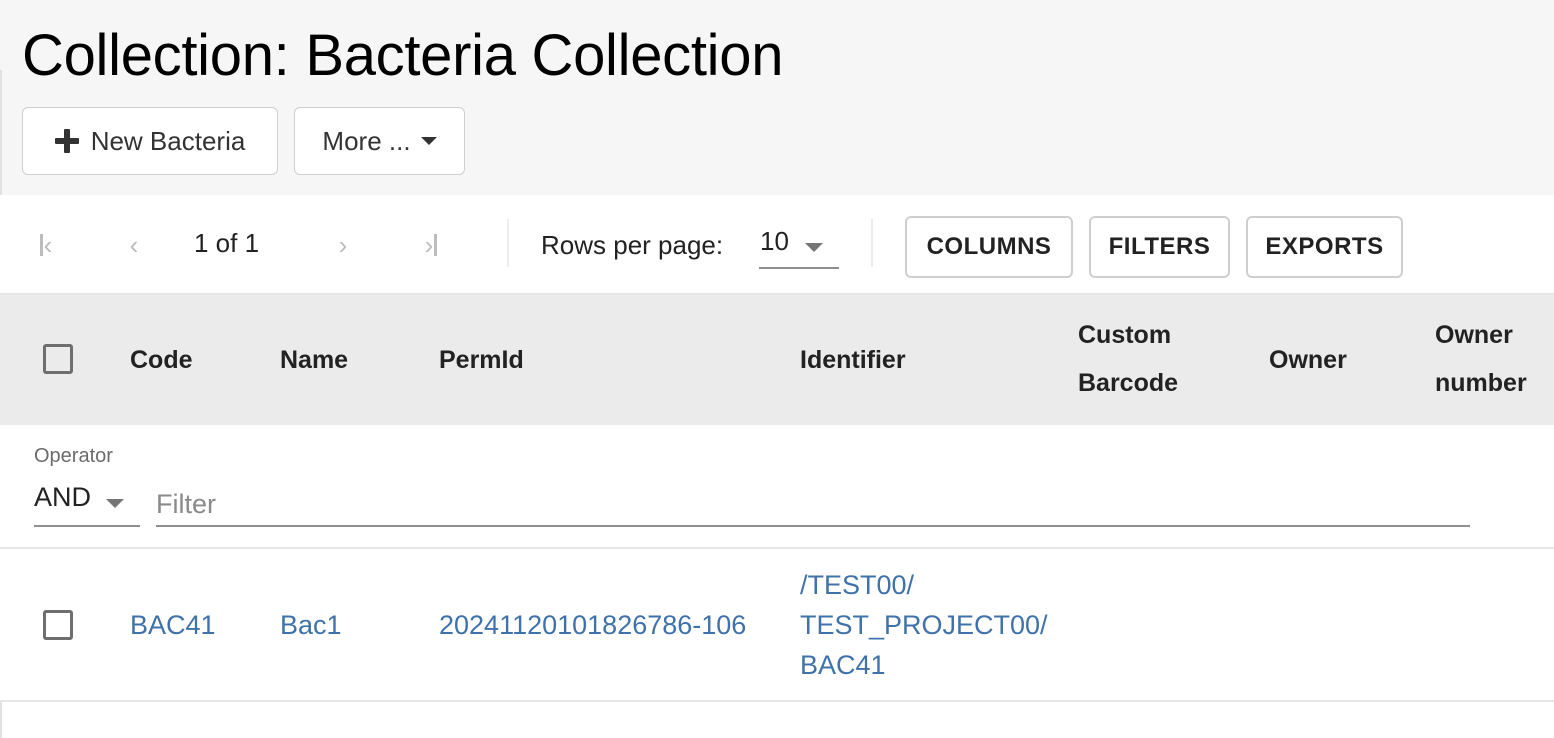  I want to click on new-bacteria-button: New Bacteria, so click(150, 141).